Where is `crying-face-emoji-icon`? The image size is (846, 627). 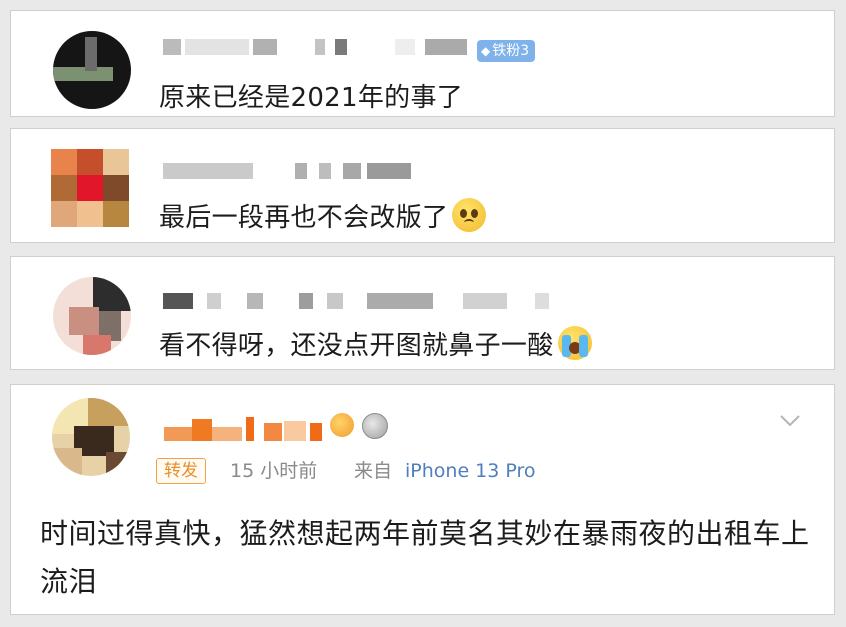 crying-face-emoji-icon is located at coordinates (574, 343).